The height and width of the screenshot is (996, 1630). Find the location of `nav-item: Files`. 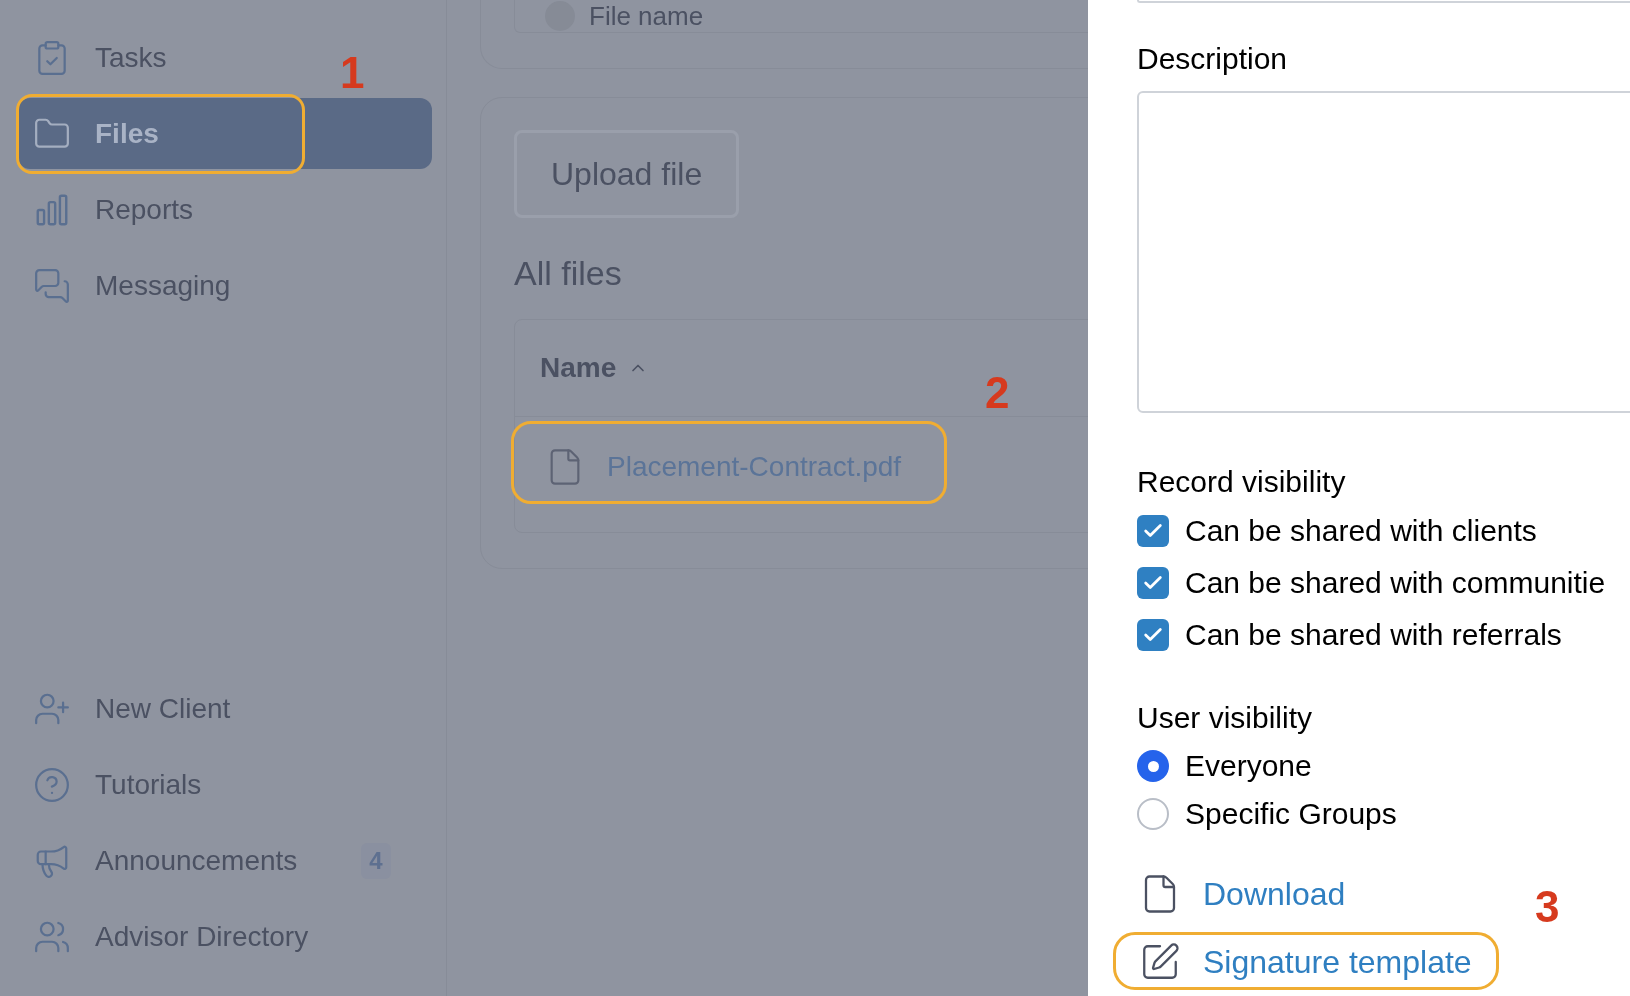

nav-item: Files is located at coordinates (225, 133).